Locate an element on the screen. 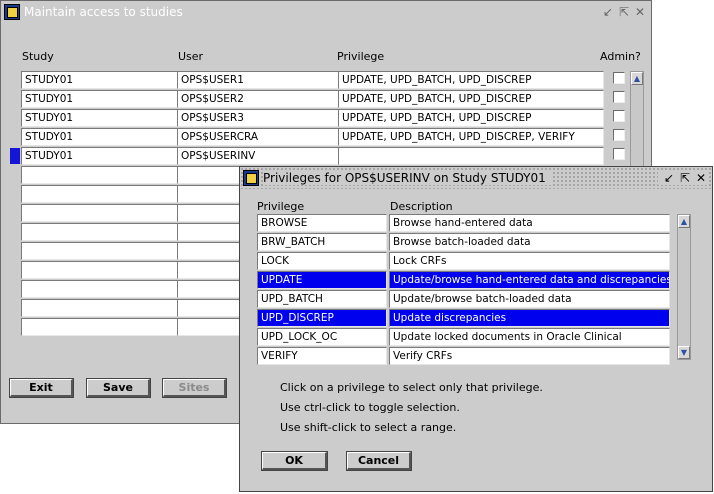 The height and width of the screenshot is (494, 714). help-text-shift-click: Use shift-click to select a range. is located at coordinates (368, 427).